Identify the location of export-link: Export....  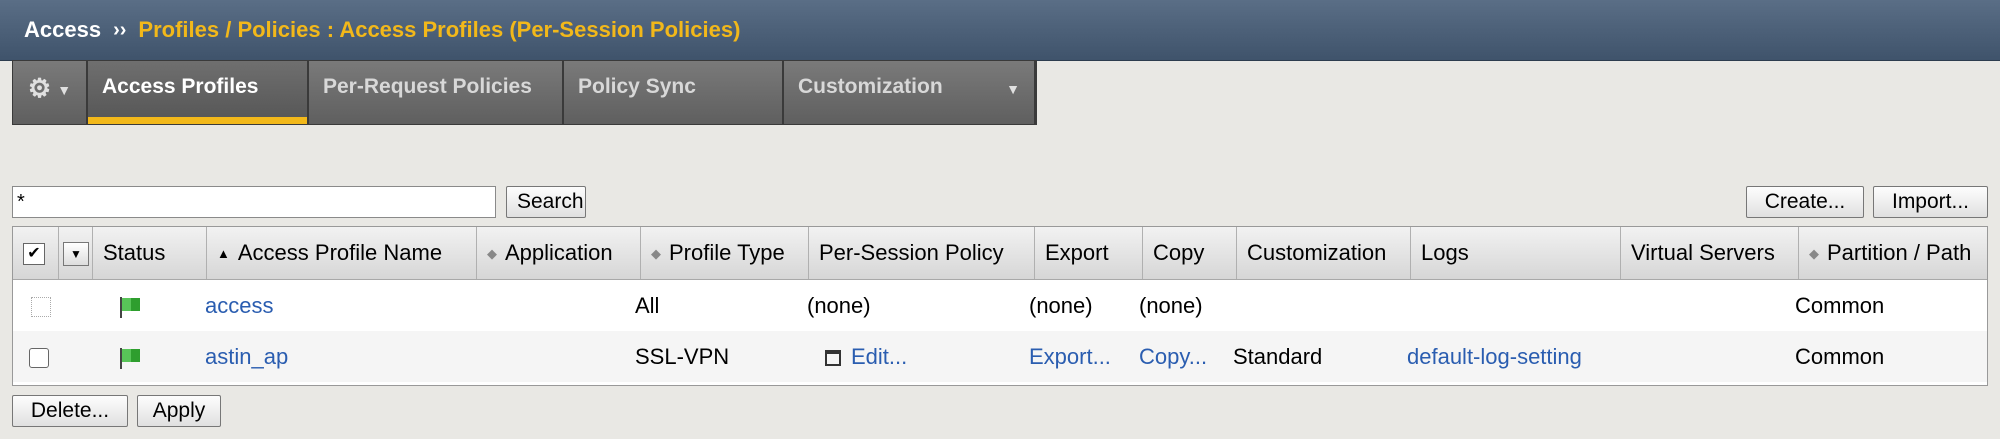
(1070, 356).